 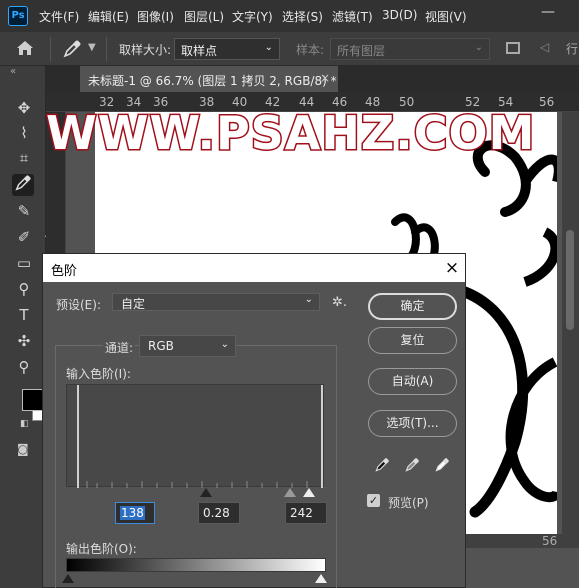 What do you see at coordinates (24, 289) in the screenshot?
I see `dodge-tool-icon: ⚲` at bounding box center [24, 289].